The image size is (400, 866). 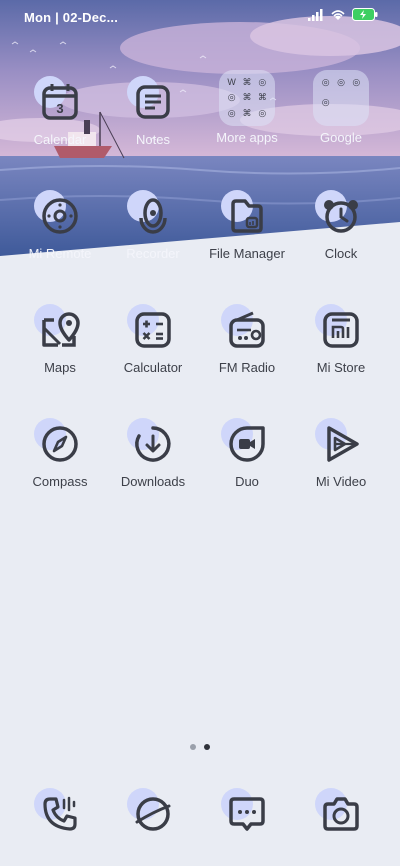 What do you see at coordinates (153, 330) in the screenshot?
I see `calculator-icon` at bounding box center [153, 330].